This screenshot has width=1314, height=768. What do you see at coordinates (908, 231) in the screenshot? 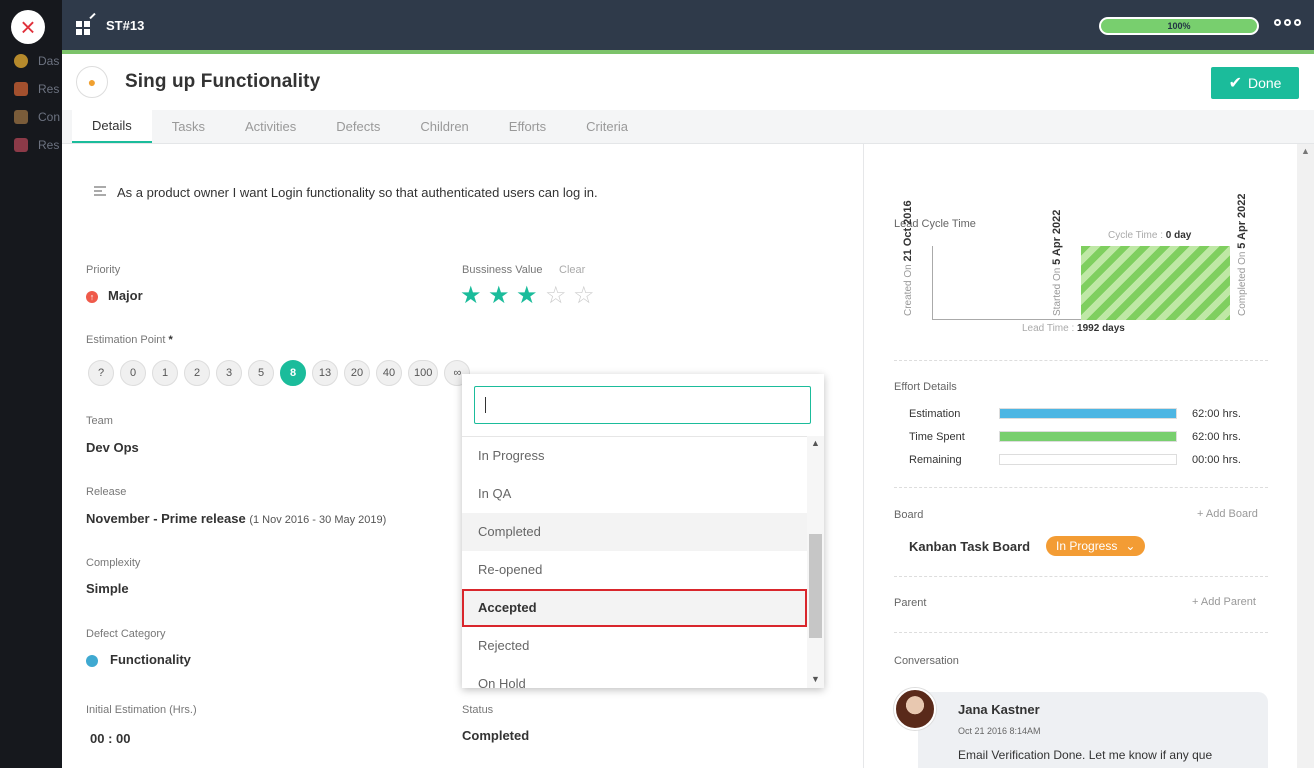
I see `created-on-date: 21 Oct 2016` at bounding box center [908, 231].